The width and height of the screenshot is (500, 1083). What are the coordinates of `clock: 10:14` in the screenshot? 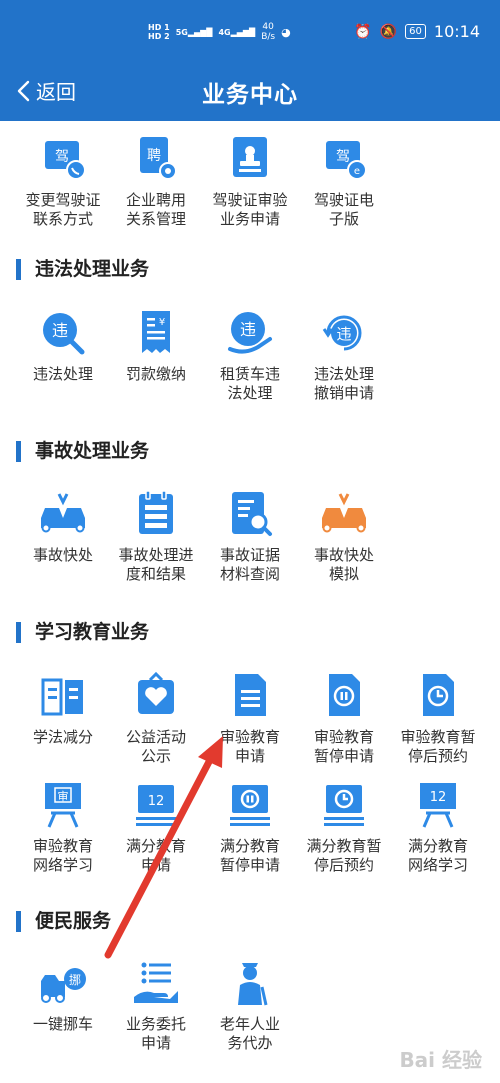 It's located at (456, 31).